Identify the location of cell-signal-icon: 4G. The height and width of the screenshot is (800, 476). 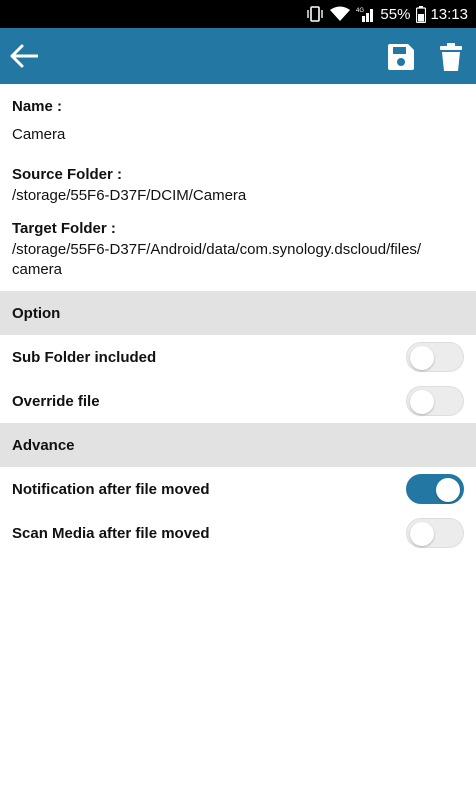
(366, 14).